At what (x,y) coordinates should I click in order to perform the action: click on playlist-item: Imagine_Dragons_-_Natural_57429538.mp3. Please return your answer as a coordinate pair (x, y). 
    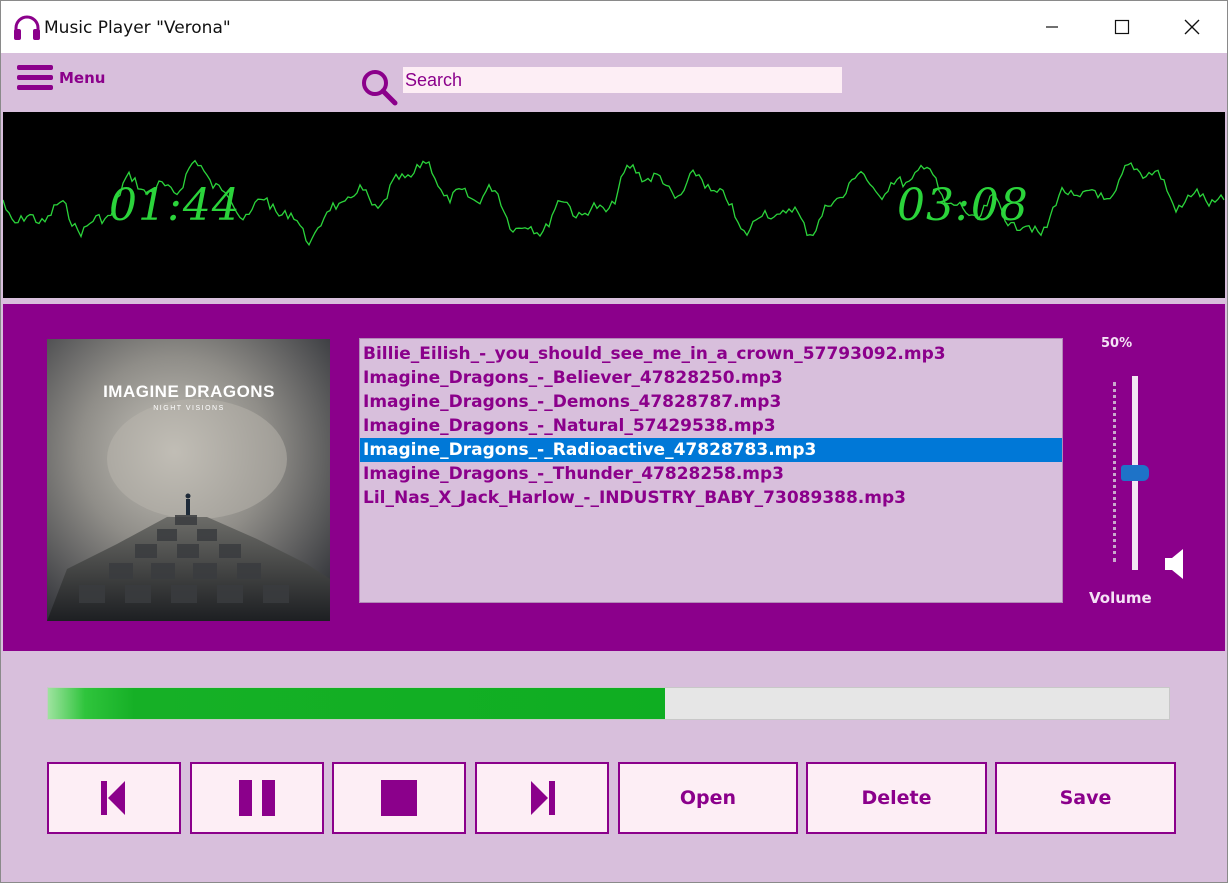
    Looking at the image, I should click on (711, 426).